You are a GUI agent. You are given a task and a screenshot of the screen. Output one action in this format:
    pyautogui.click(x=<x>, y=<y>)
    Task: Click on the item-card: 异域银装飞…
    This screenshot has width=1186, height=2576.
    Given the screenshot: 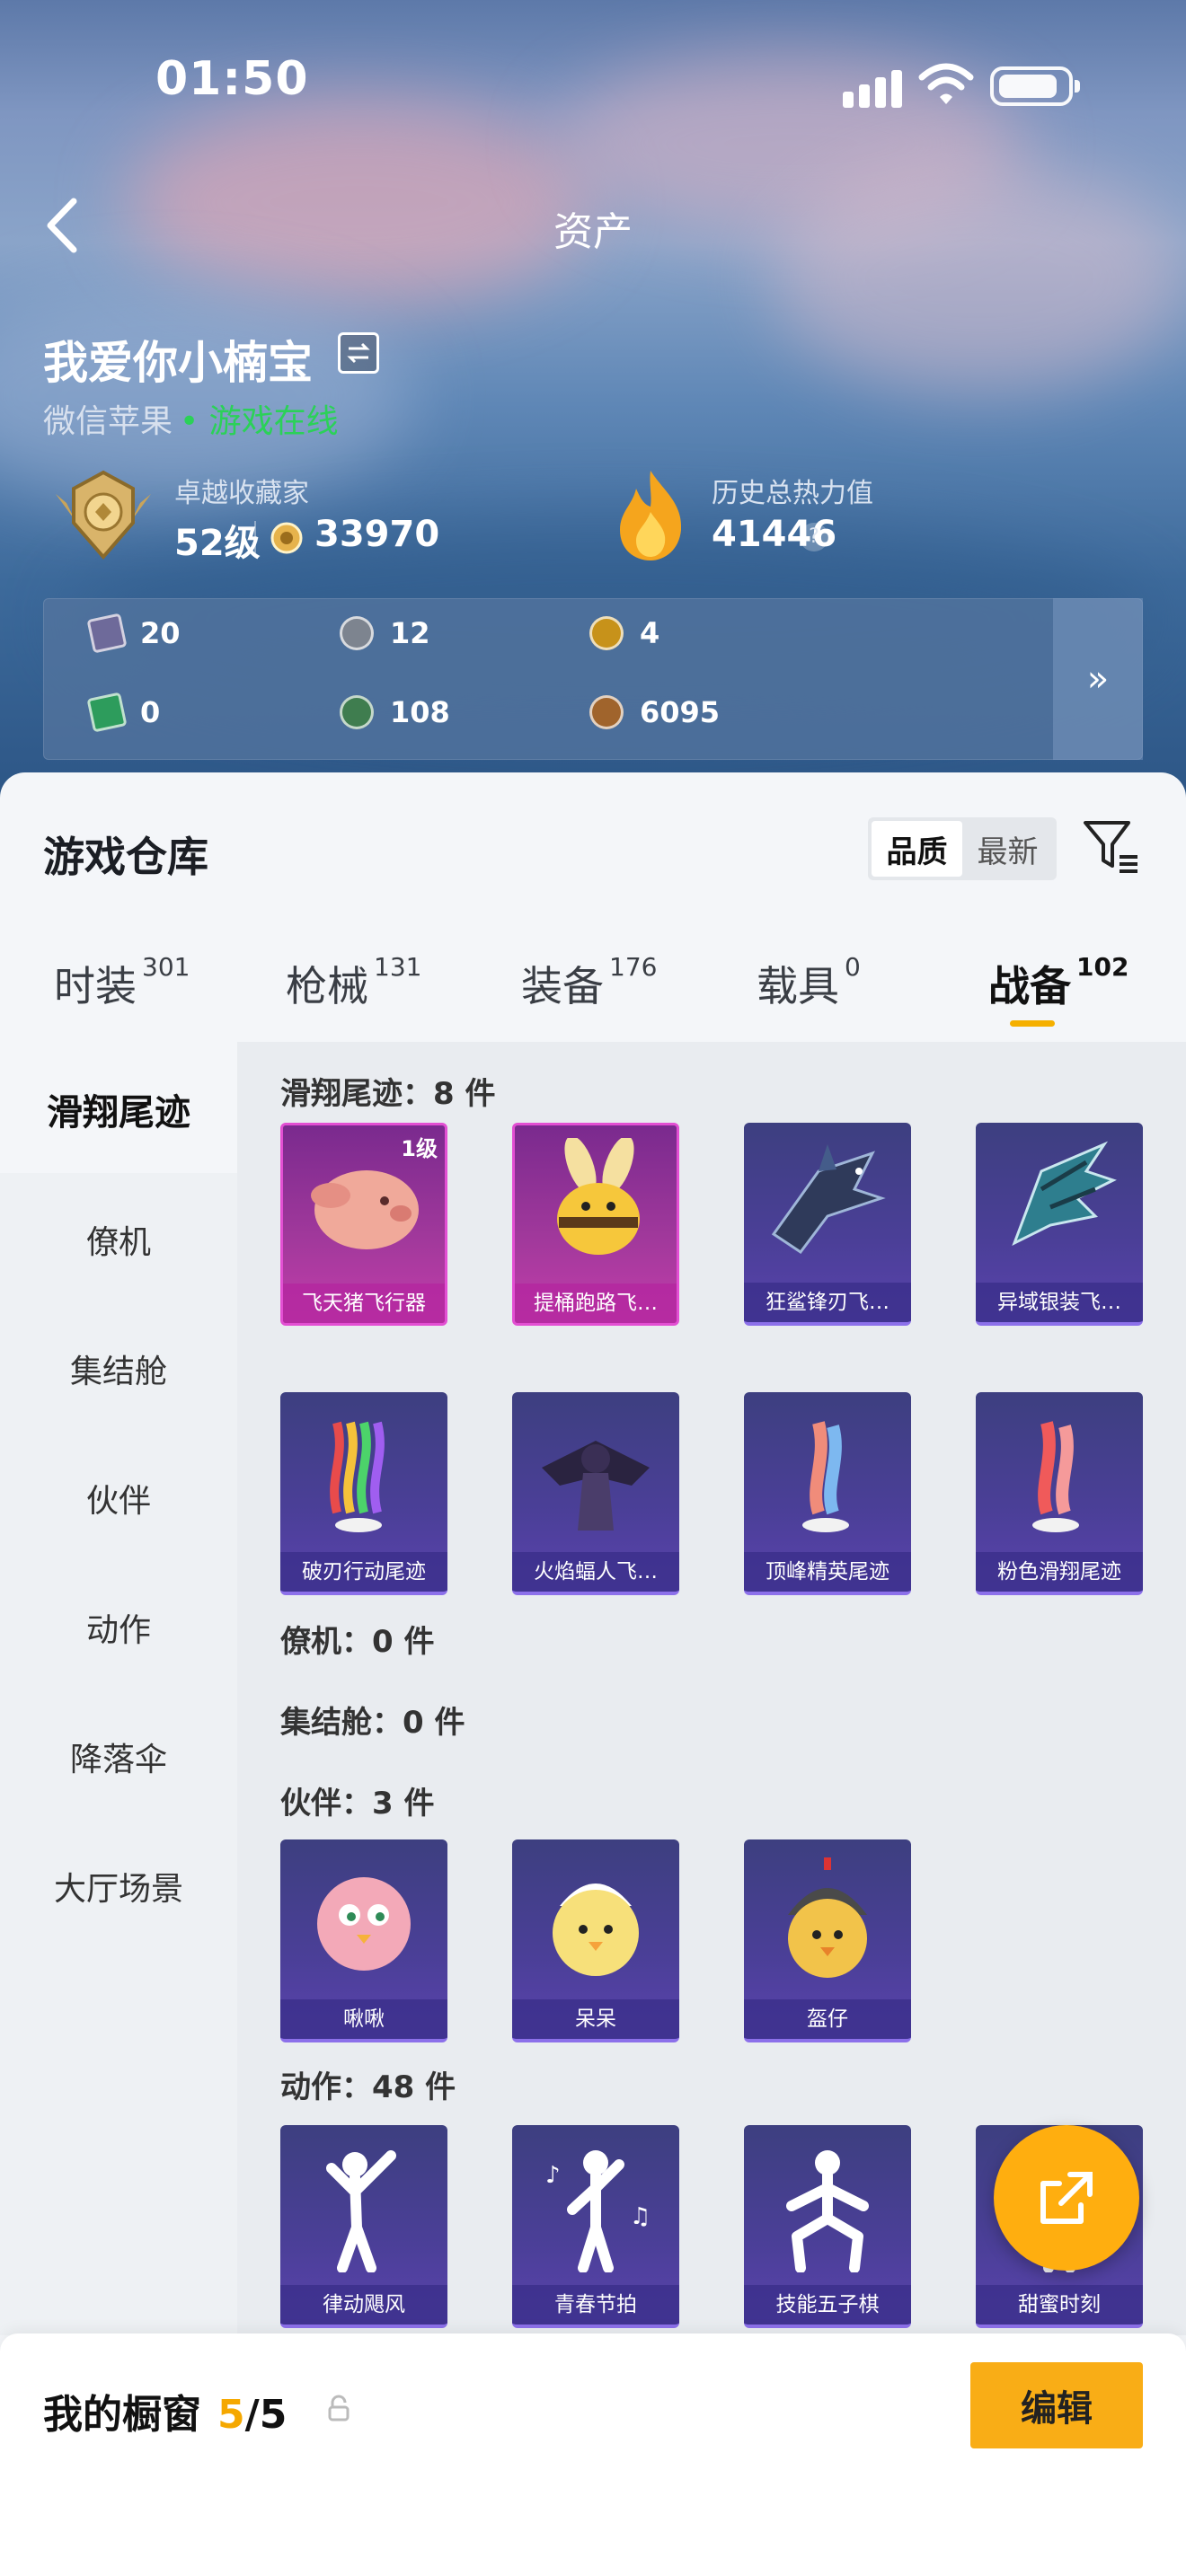 What is the action you would take?
    pyautogui.click(x=1059, y=1224)
    